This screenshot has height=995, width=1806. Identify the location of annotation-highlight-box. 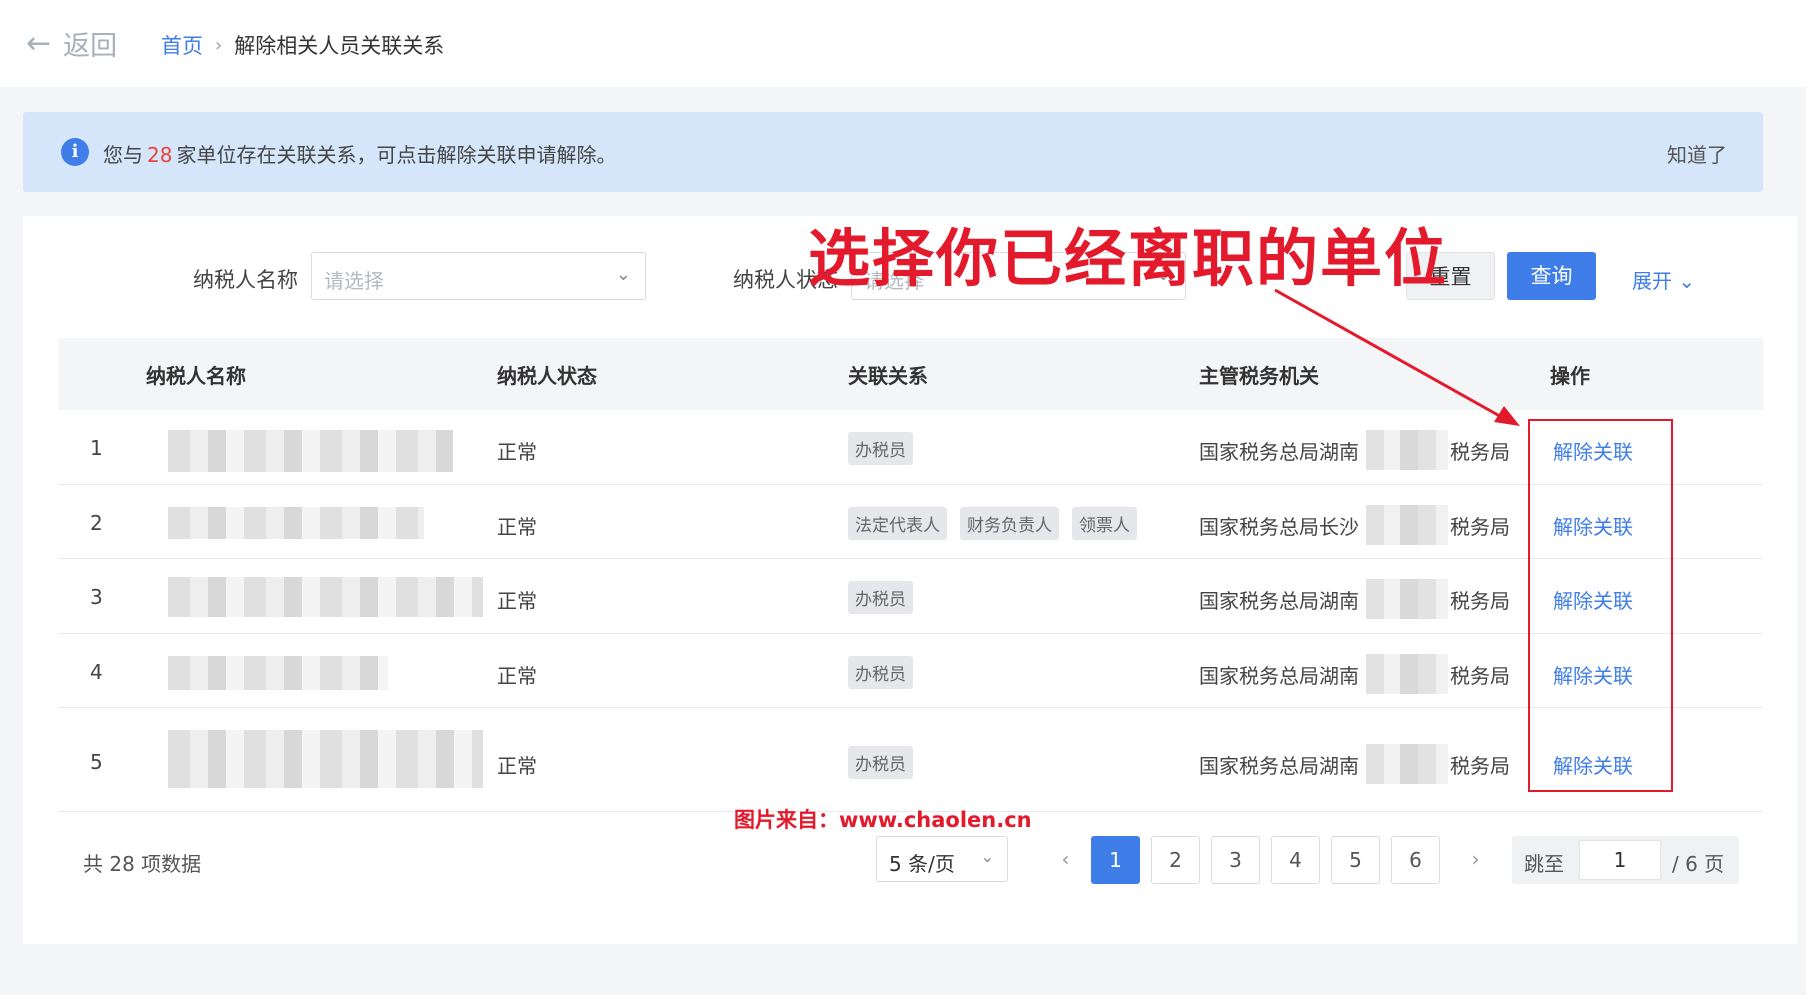
(1600, 605).